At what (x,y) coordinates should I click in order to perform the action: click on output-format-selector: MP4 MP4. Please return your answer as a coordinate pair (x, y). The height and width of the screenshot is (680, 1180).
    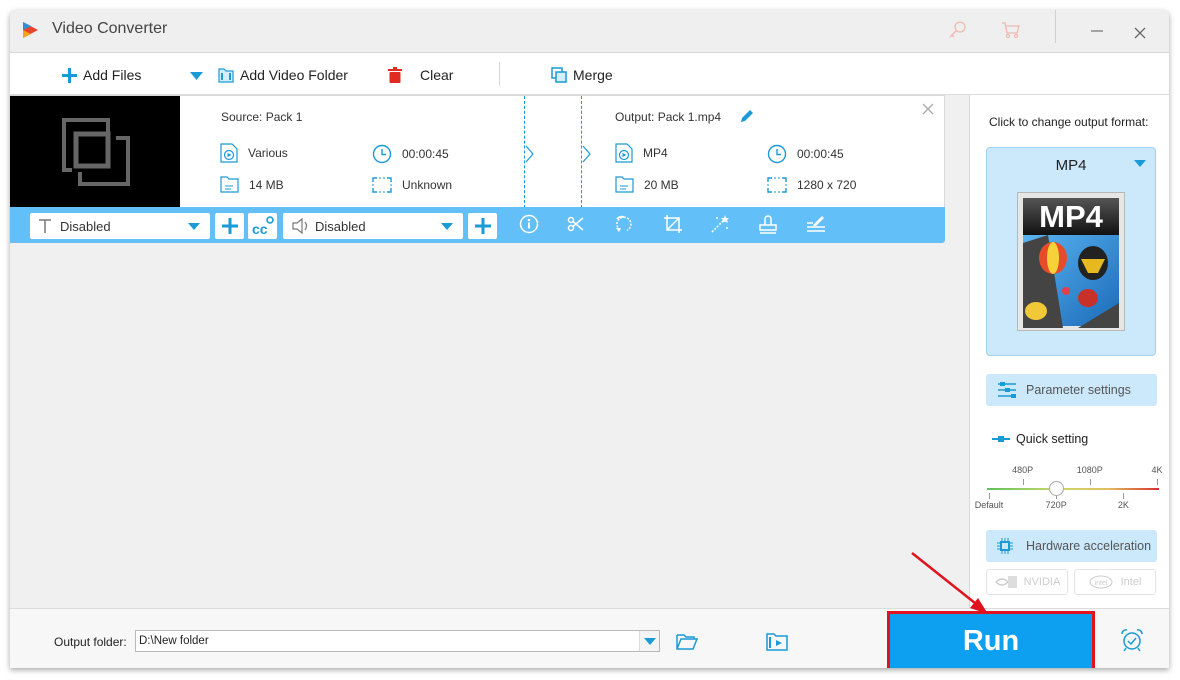
    Looking at the image, I should click on (1071, 251).